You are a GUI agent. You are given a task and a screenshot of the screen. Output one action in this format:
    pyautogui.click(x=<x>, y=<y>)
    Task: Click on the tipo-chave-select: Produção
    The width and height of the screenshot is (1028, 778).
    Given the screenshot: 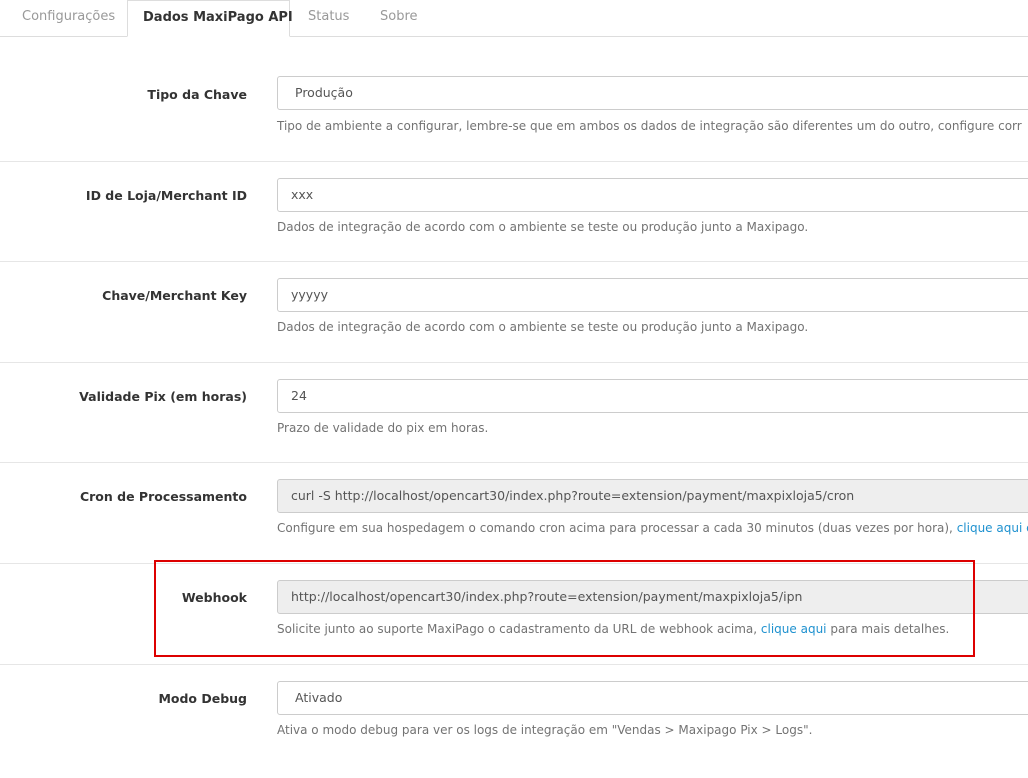 What is the action you would take?
    pyautogui.click(x=652, y=93)
    